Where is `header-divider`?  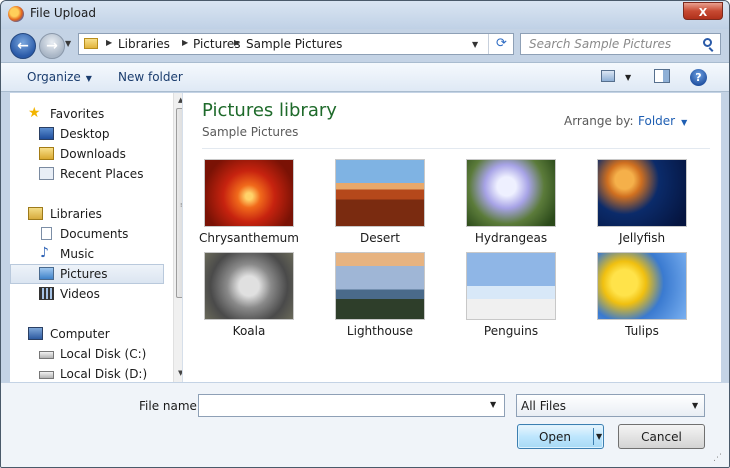 header-divider is located at coordinates (456, 148).